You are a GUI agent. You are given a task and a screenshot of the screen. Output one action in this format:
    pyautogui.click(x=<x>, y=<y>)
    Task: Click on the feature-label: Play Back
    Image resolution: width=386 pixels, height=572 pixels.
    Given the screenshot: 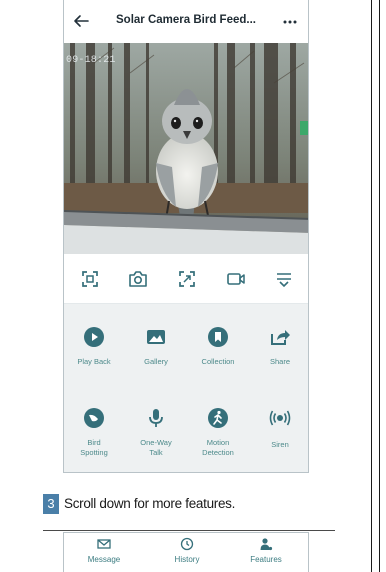 What is the action you would take?
    pyautogui.click(x=94, y=361)
    